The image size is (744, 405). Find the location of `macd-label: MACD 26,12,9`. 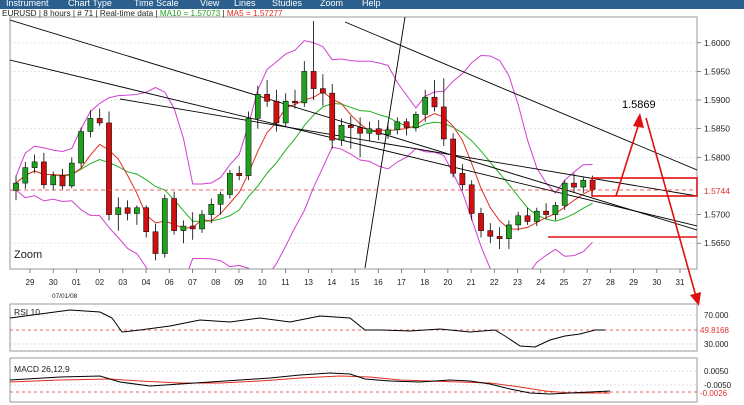

macd-label: MACD 26,12,9 is located at coordinates (42, 369).